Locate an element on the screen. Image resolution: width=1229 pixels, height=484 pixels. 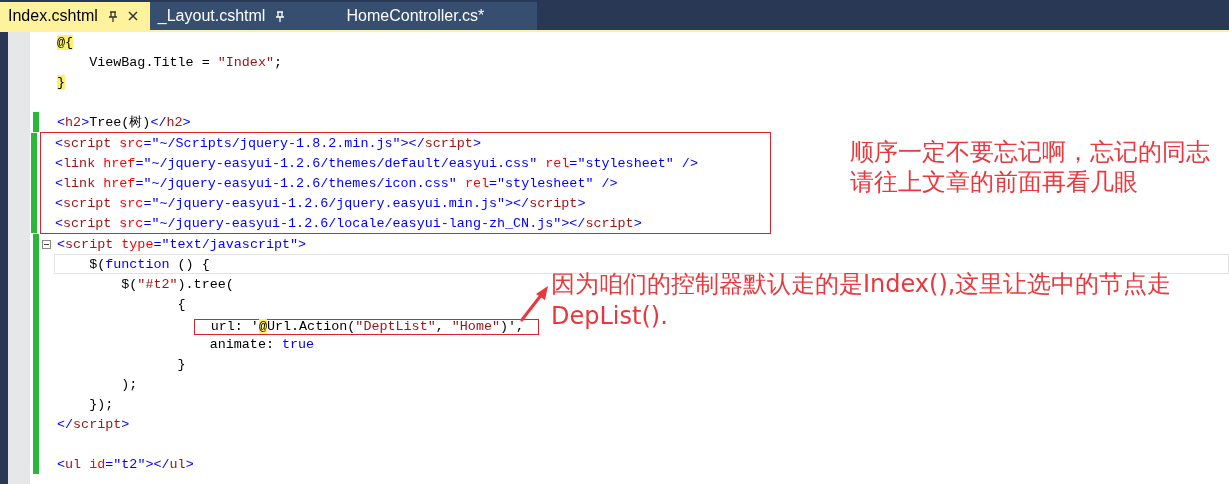
code-line: }); is located at coordinates (101, 404).